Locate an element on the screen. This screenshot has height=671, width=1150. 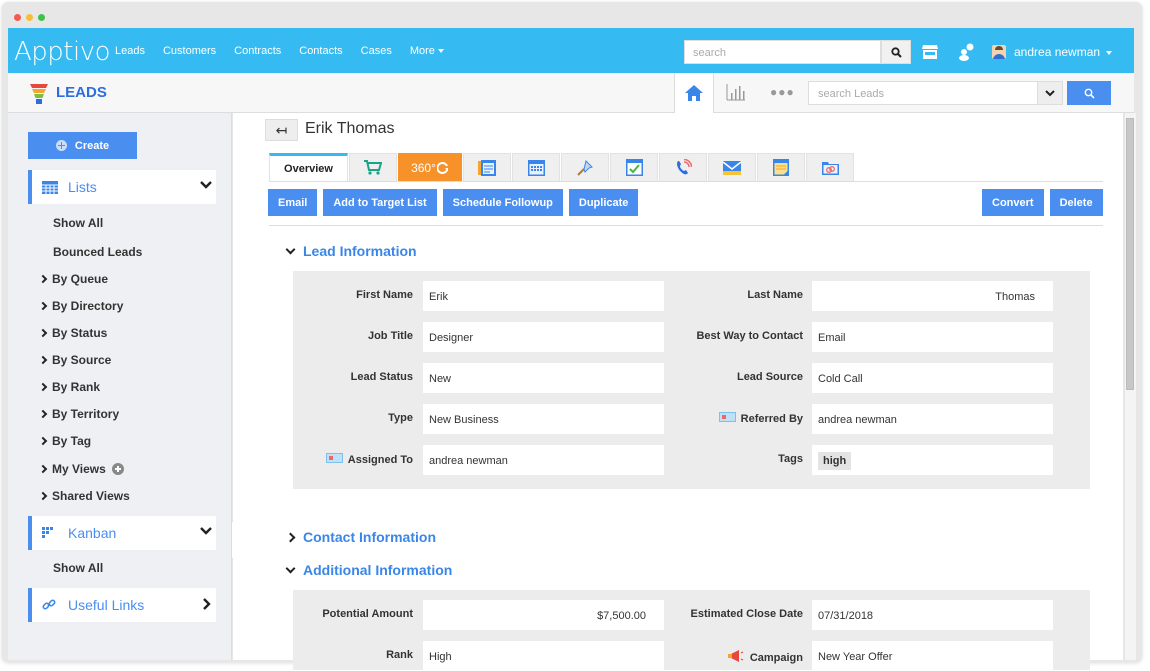
pin-icon is located at coordinates (585, 167).